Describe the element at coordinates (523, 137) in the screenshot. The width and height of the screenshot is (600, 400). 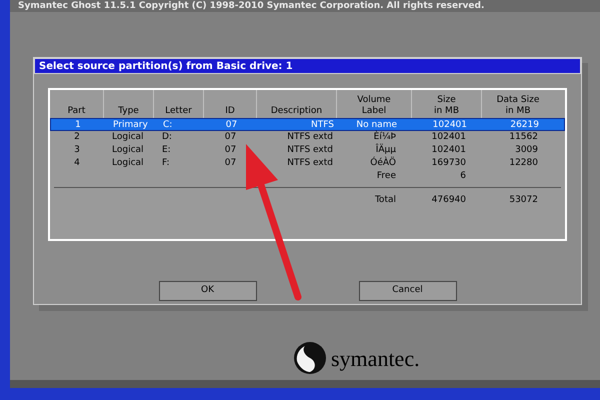
I see `table-cell-text: 11562` at that location.